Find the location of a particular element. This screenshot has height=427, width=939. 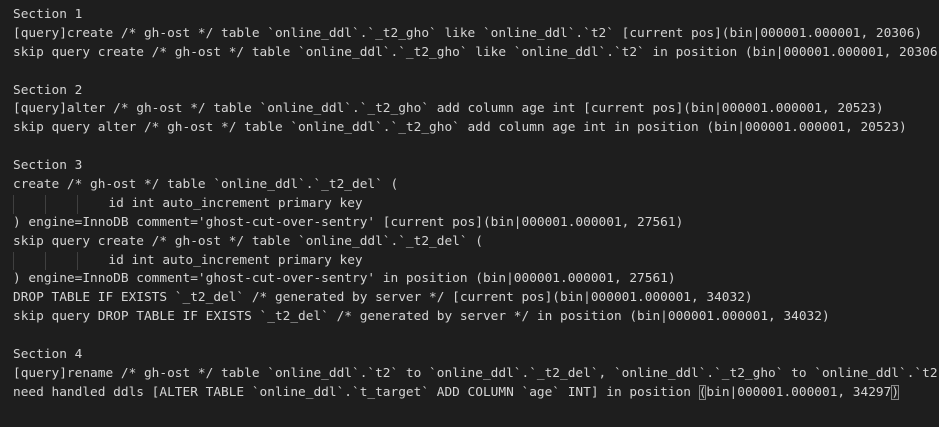

code-line: Section 4 is located at coordinates (48, 355).